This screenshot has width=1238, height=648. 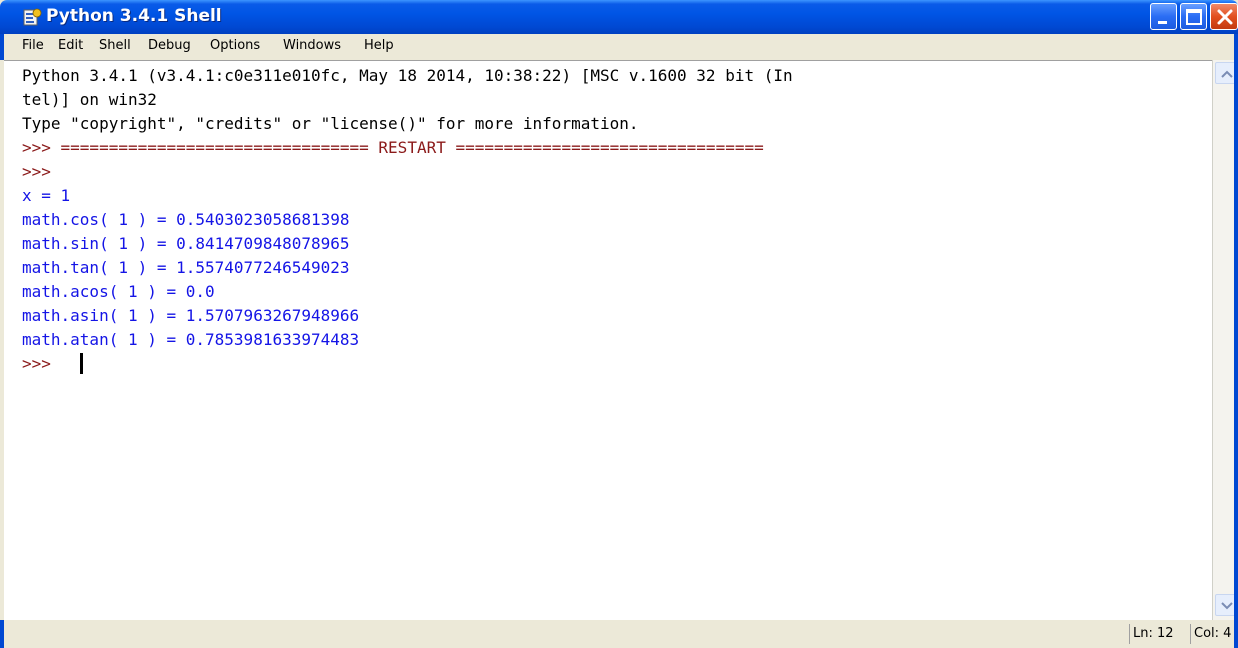 I want to click on maximize-button, so click(x=1193, y=16).